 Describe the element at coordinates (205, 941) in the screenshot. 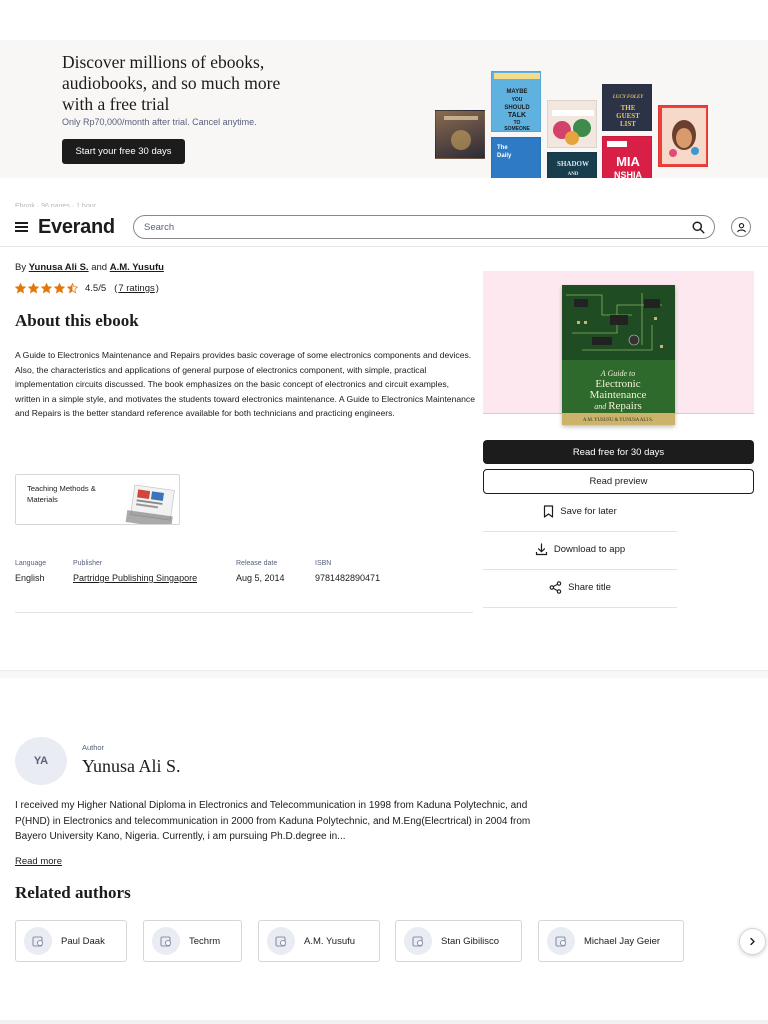

I see `related-author-name: Techrm` at that location.